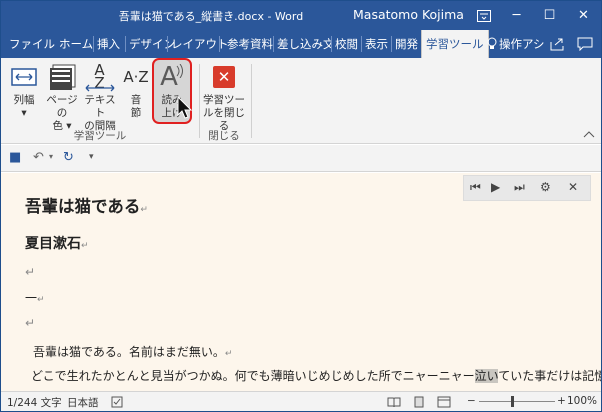  I want to click on syllables-button: A·Z 音 節, so click(136, 90).